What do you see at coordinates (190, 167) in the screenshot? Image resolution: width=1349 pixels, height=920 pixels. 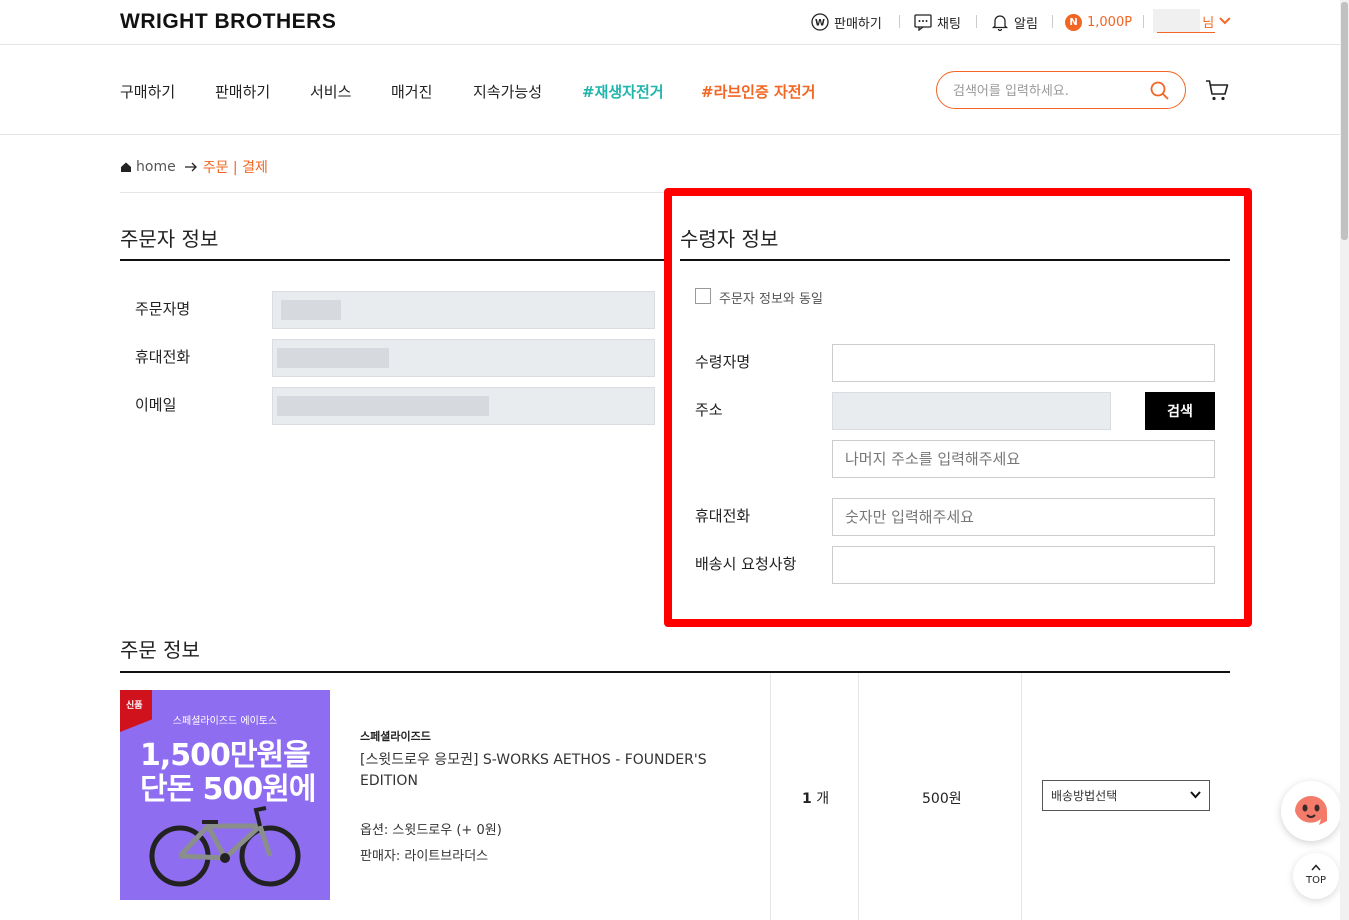 I see `arrow-right-icon` at bounding box center [190, 167].